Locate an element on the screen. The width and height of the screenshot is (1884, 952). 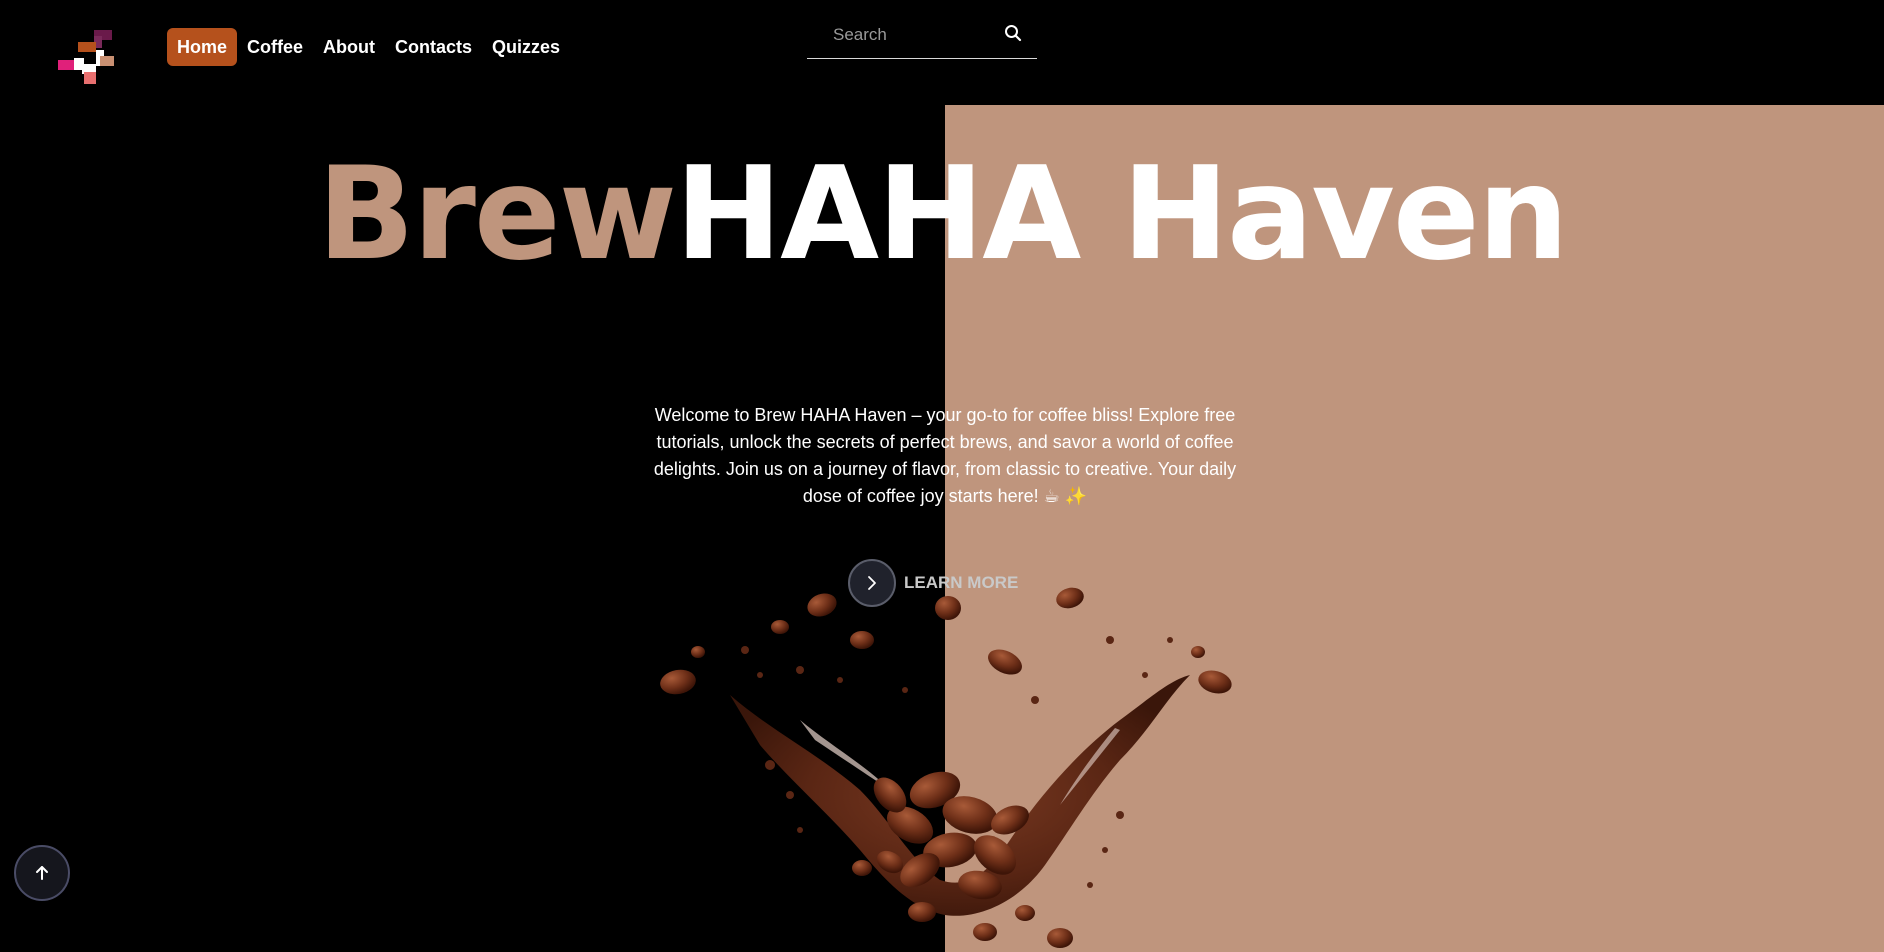
search-bar is located at coordinates (922, 36).